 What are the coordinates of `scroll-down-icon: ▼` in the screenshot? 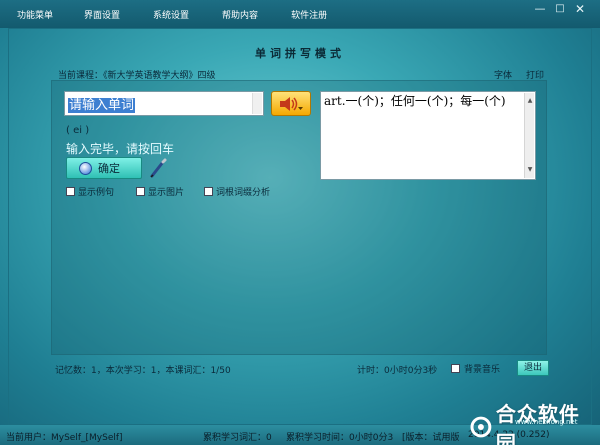 It's located at (530, 170).